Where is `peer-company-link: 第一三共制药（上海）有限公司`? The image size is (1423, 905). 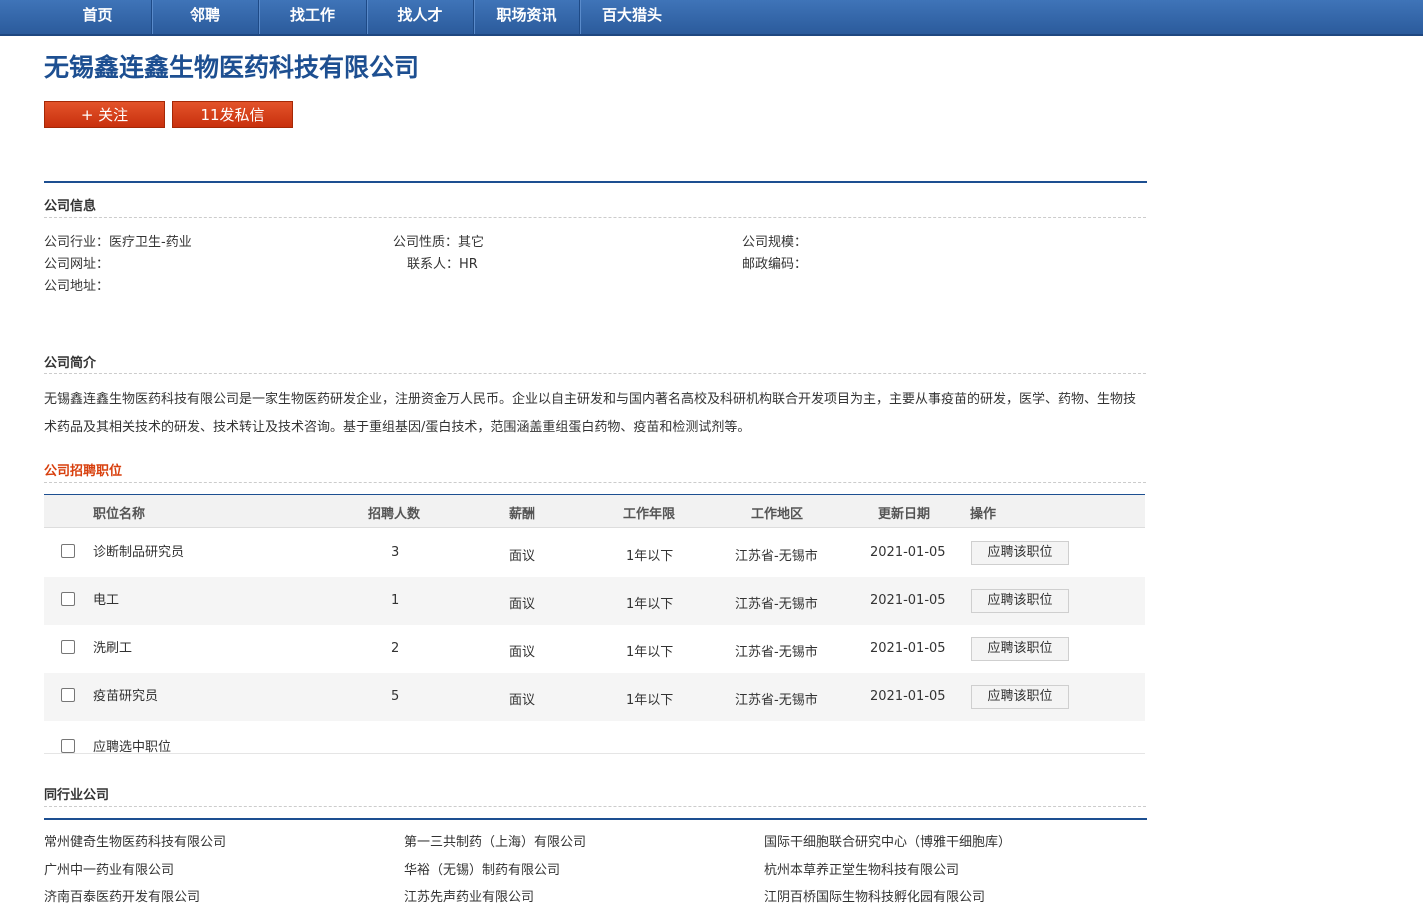 peer-company-link: 第一三共制药（上海）有限公司 is located at coordinates (495, 840).